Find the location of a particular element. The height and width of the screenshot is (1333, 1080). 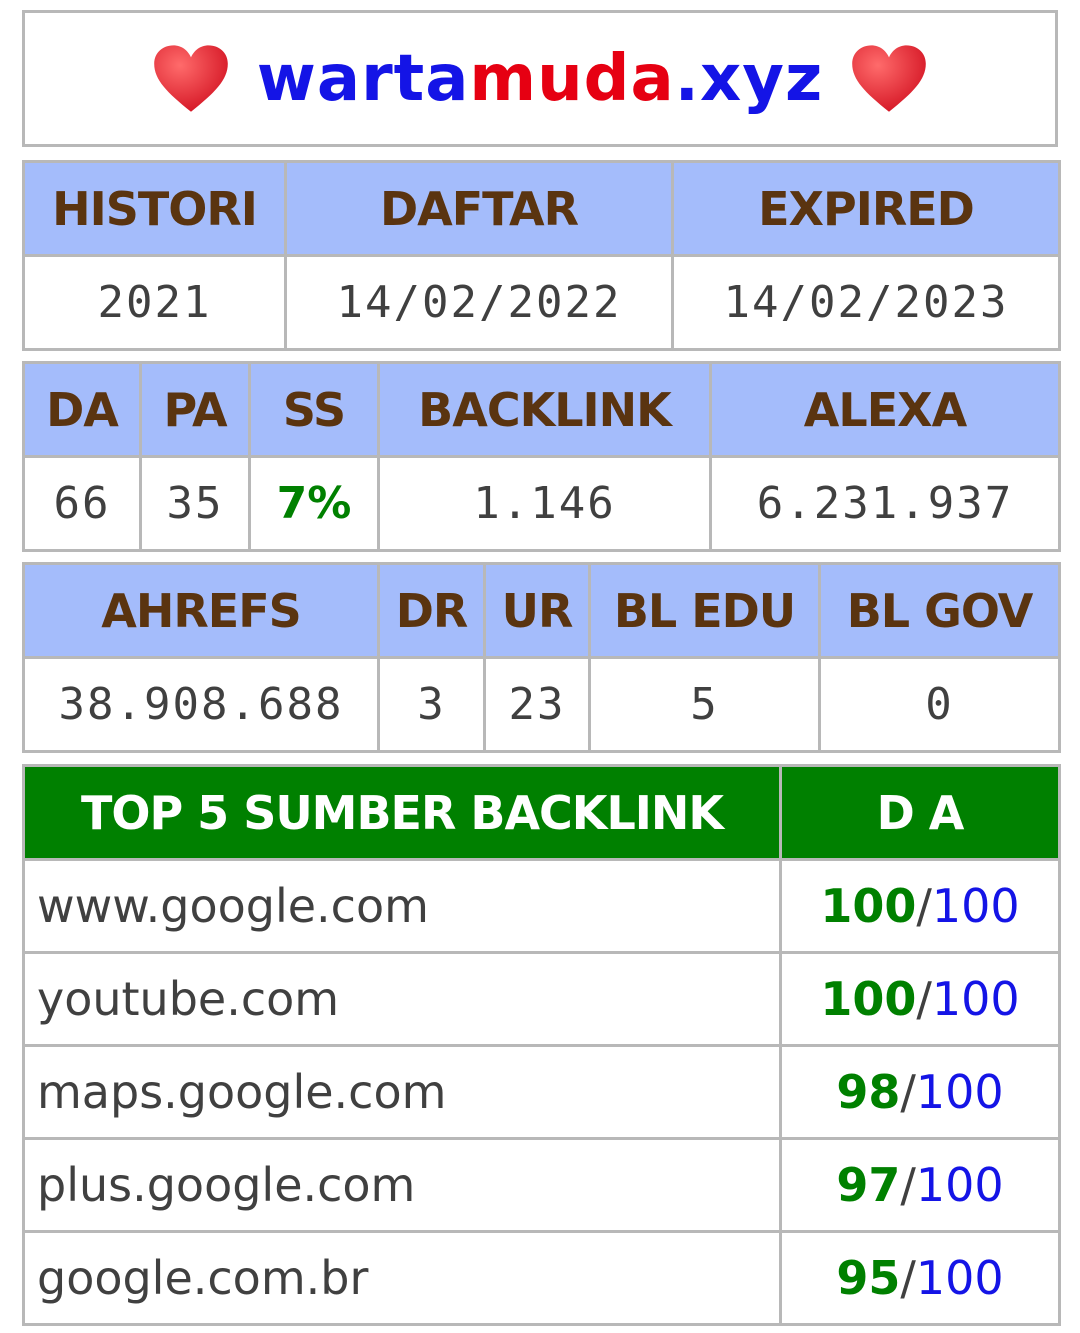

backlink-da: 95/100 is located at coordinates (920, 1278).